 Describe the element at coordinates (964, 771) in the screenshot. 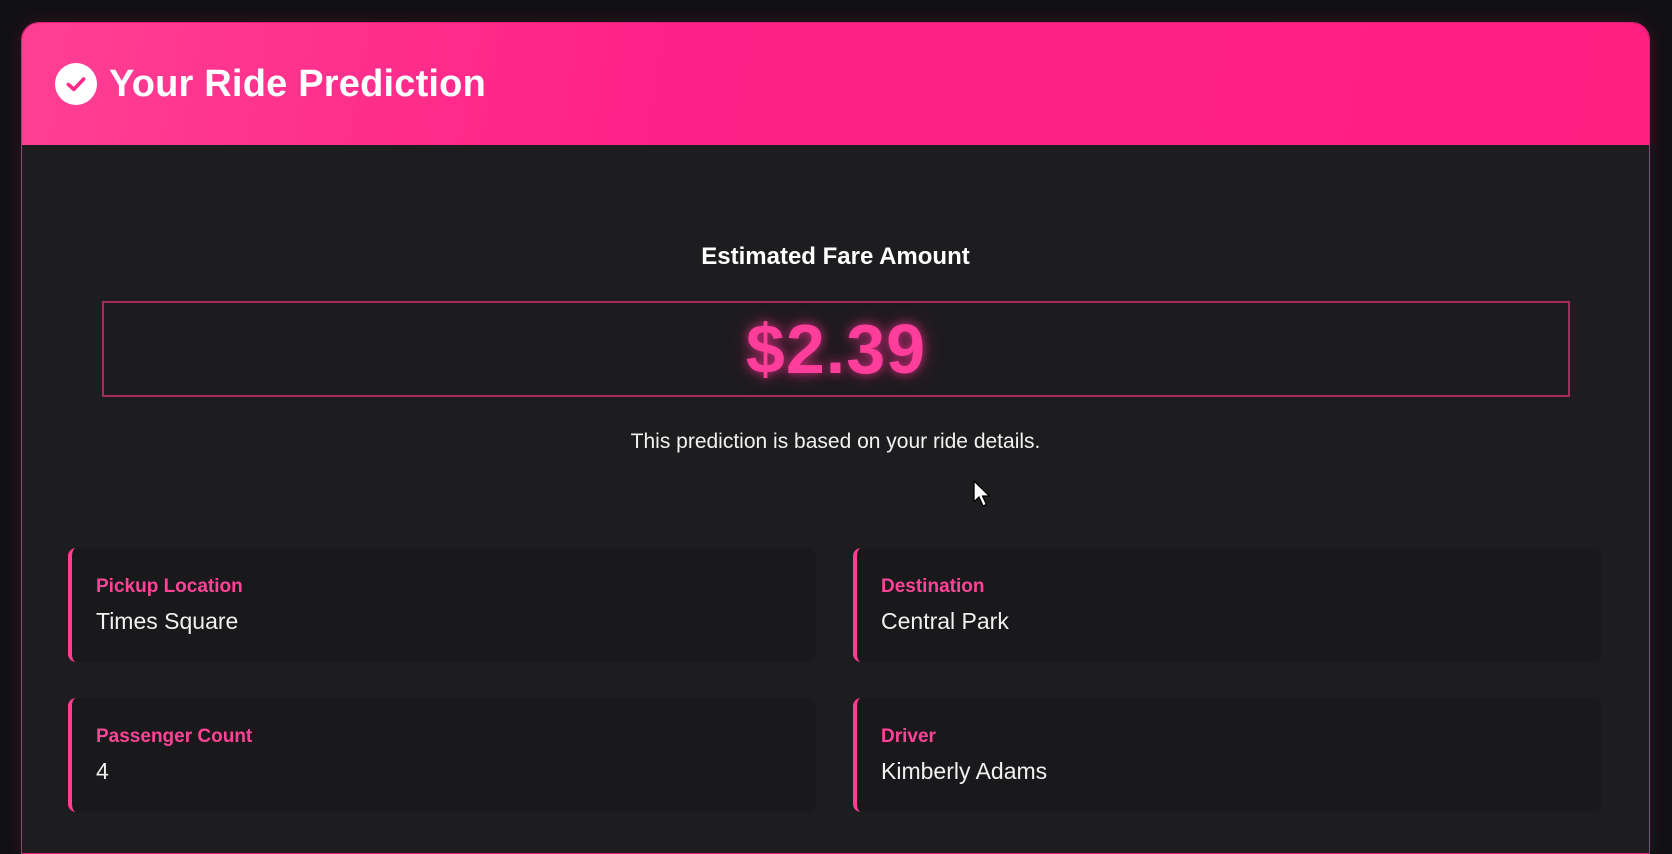

I see `detail-value: Kimberly Adams` at that location.